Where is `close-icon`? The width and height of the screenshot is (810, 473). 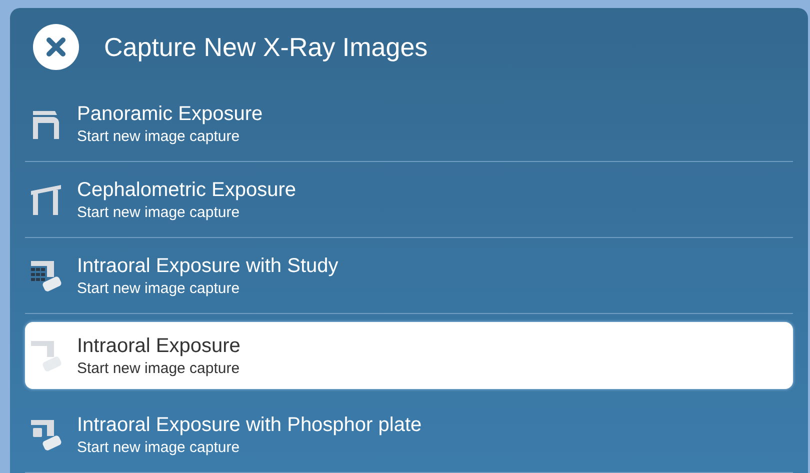 close-icon is located at coordinates (56, 47).